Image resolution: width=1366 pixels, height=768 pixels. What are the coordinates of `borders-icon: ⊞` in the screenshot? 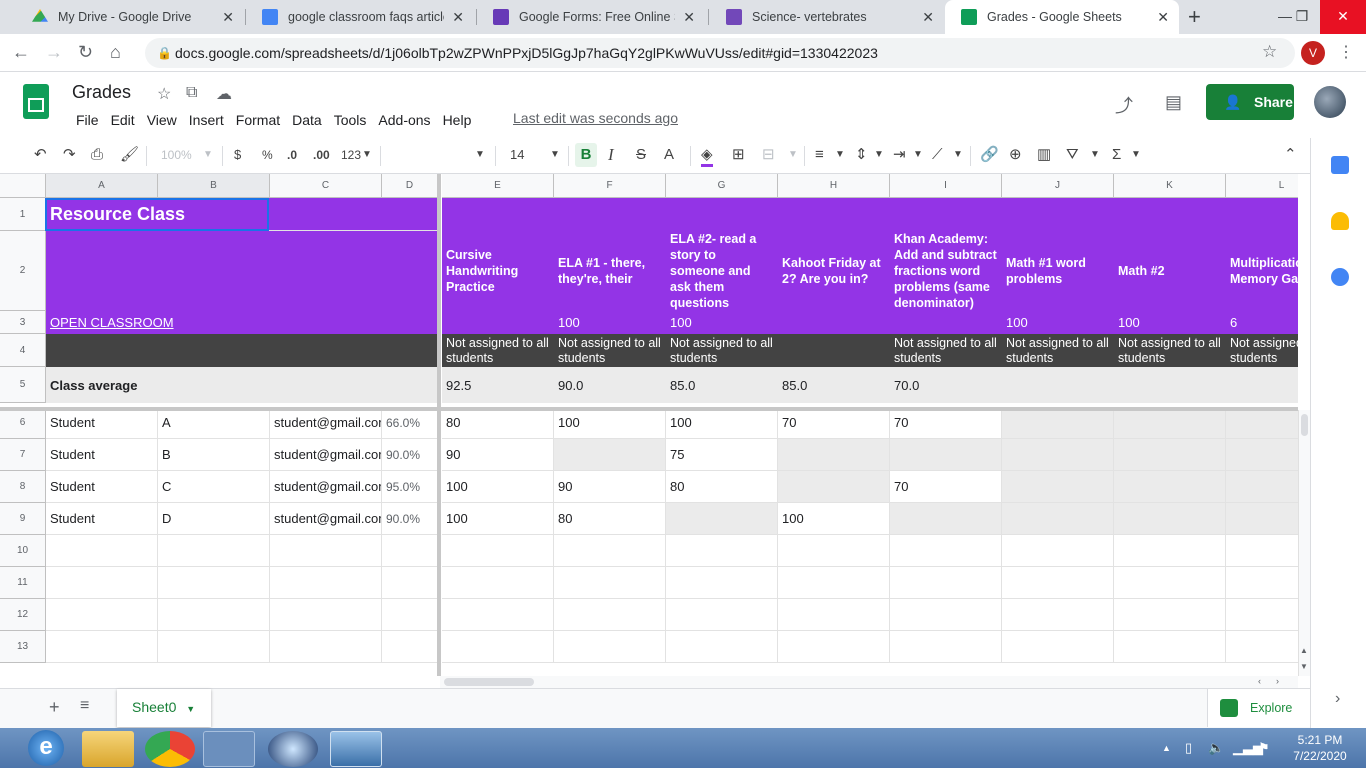 It's located at (738, 155).